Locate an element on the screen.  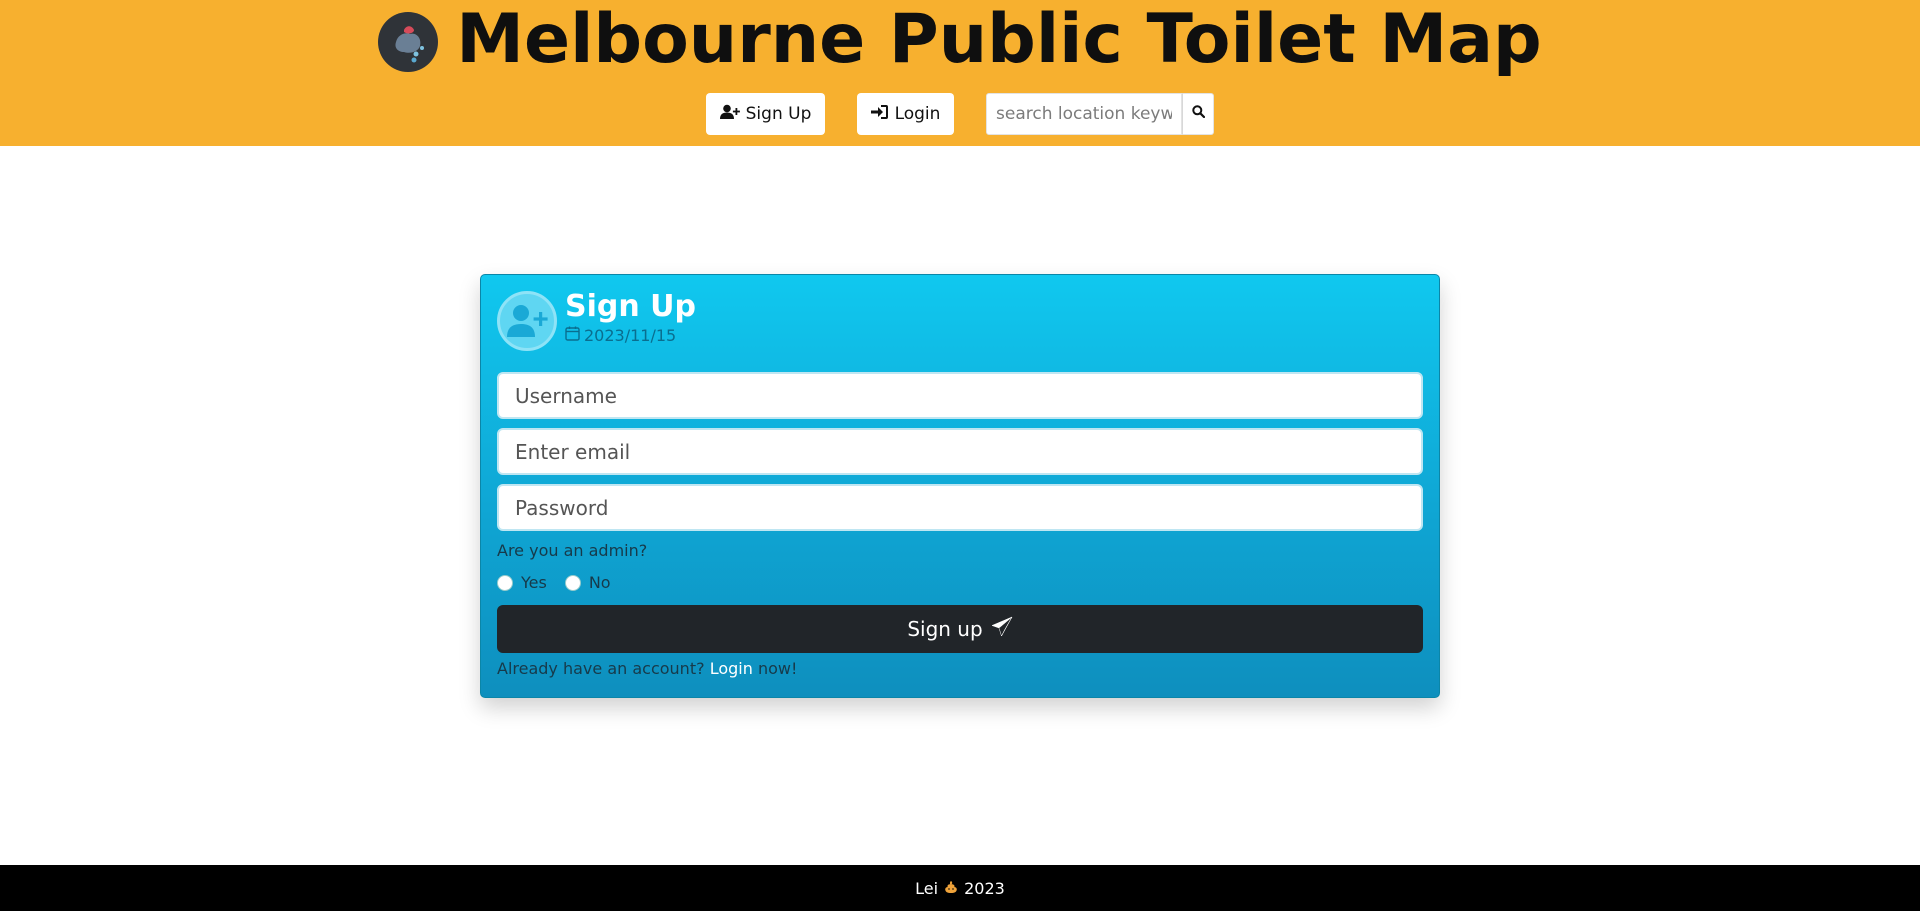
calendar-icon is located at coordinates (572, 335).